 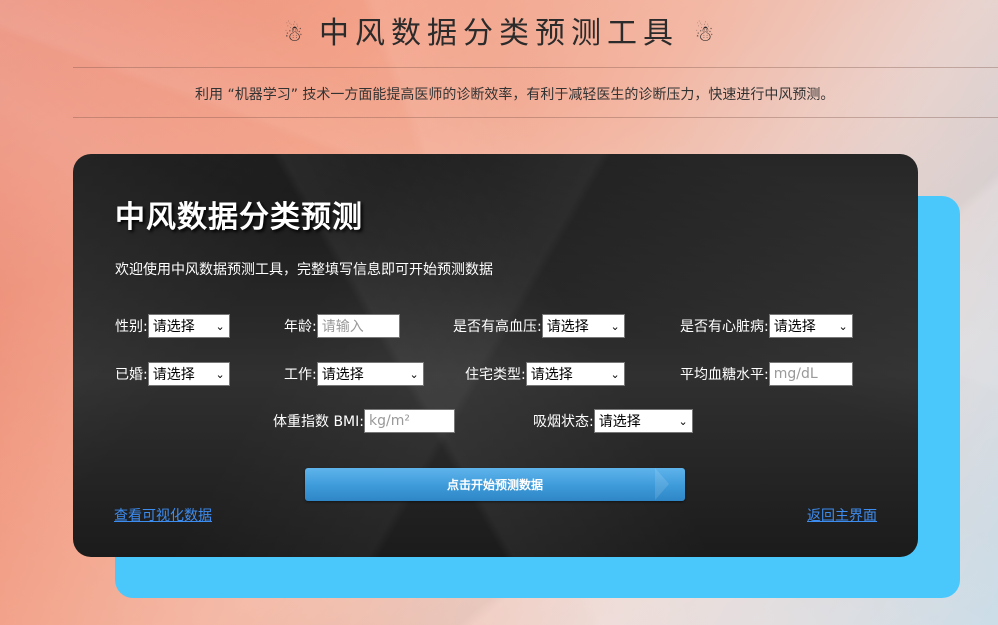 I want to click on back-to-main-link: 返回主界面, so click(x=842, y=515).